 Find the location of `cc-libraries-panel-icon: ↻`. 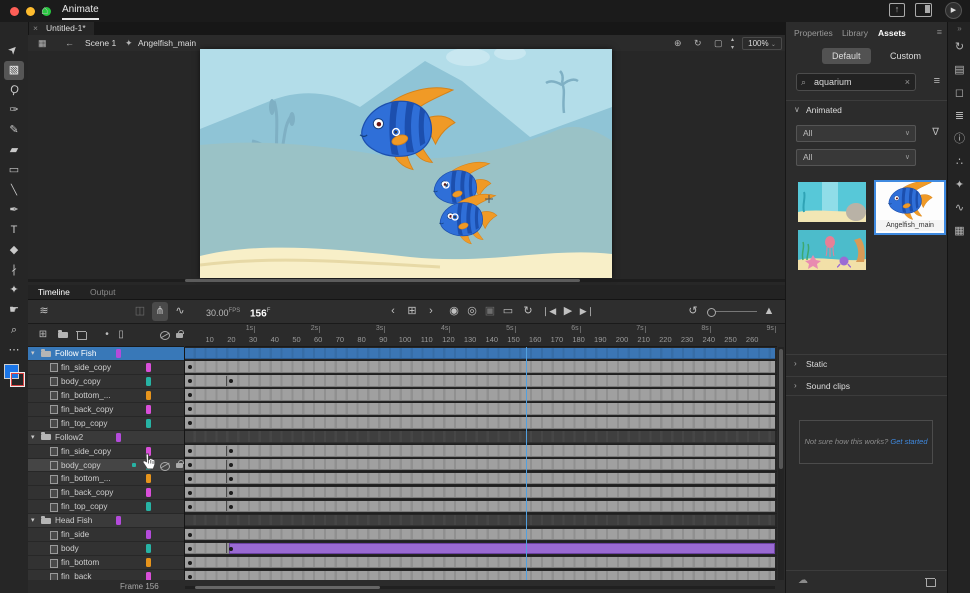

cc-libraries-panel-icon: ↻ is located at coordinates (959, 47).